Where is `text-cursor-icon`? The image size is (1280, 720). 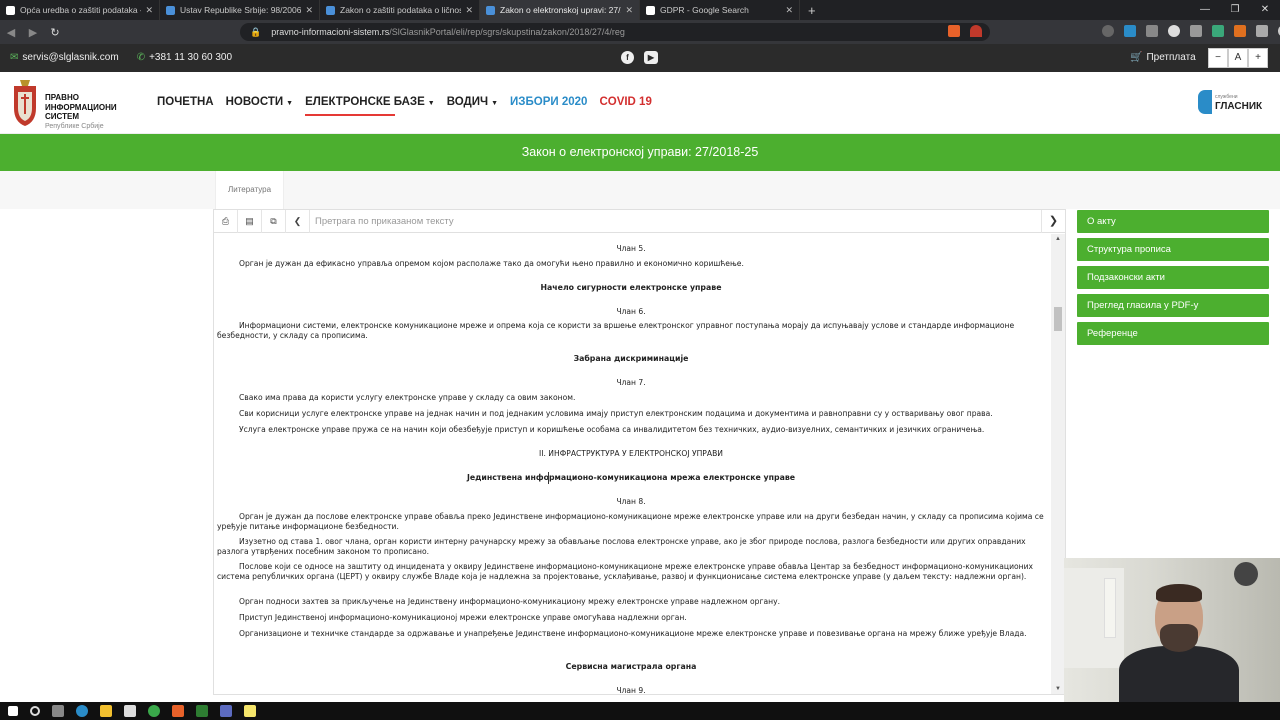
text-cursor-icon is located at coordinates (551, 478).